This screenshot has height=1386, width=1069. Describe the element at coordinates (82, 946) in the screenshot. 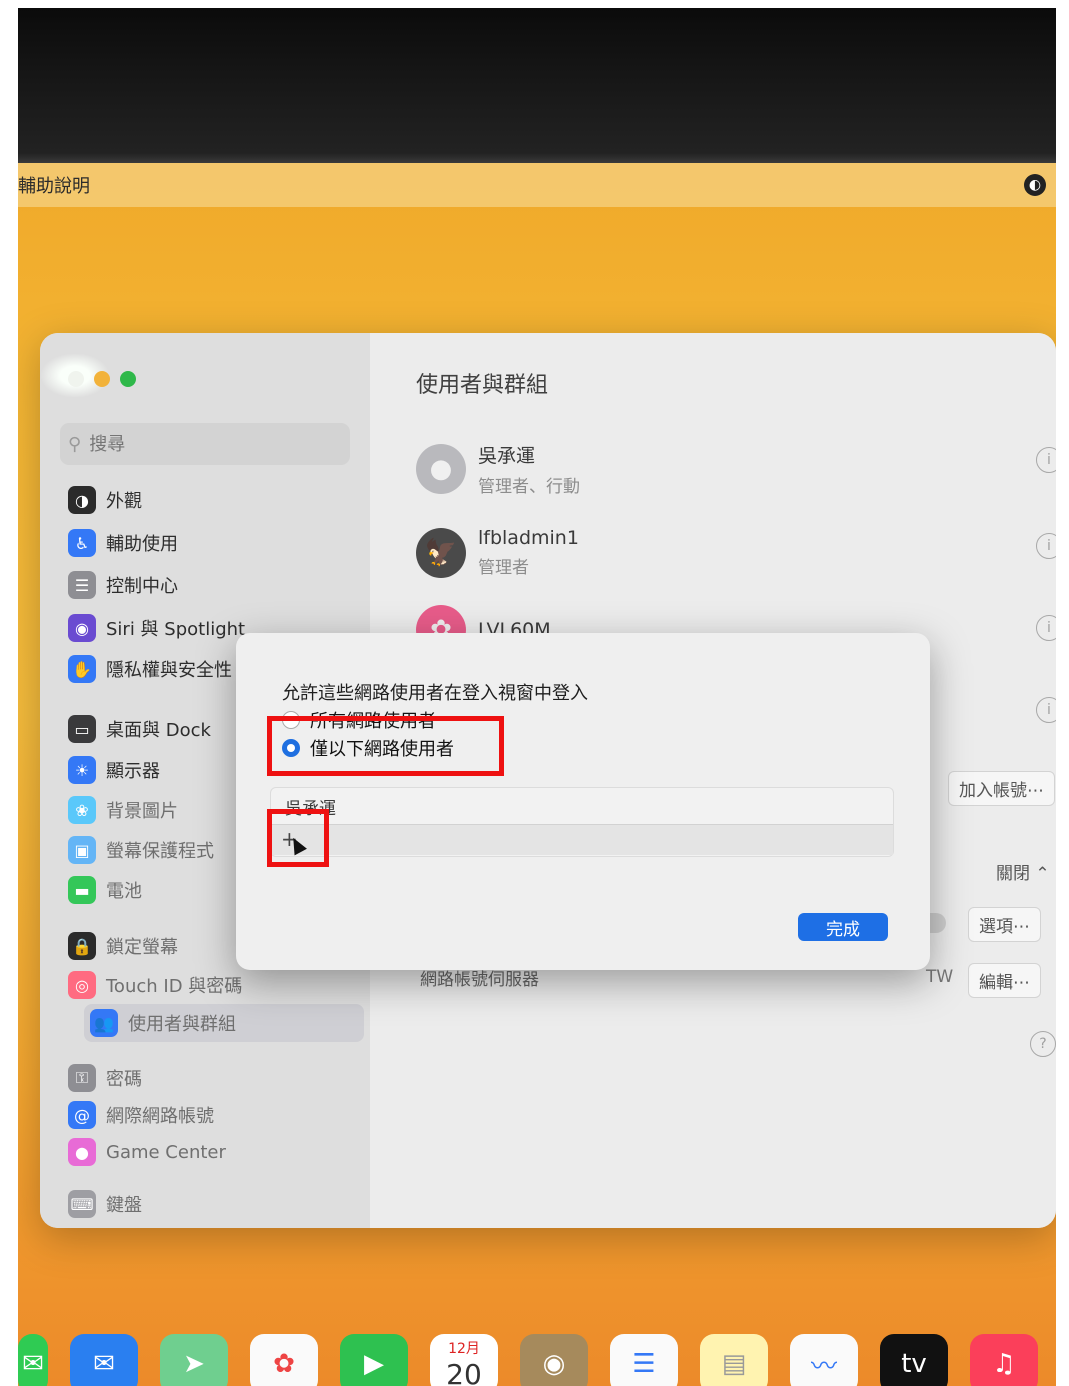

I see `lock-icon: 🔒` at that location.